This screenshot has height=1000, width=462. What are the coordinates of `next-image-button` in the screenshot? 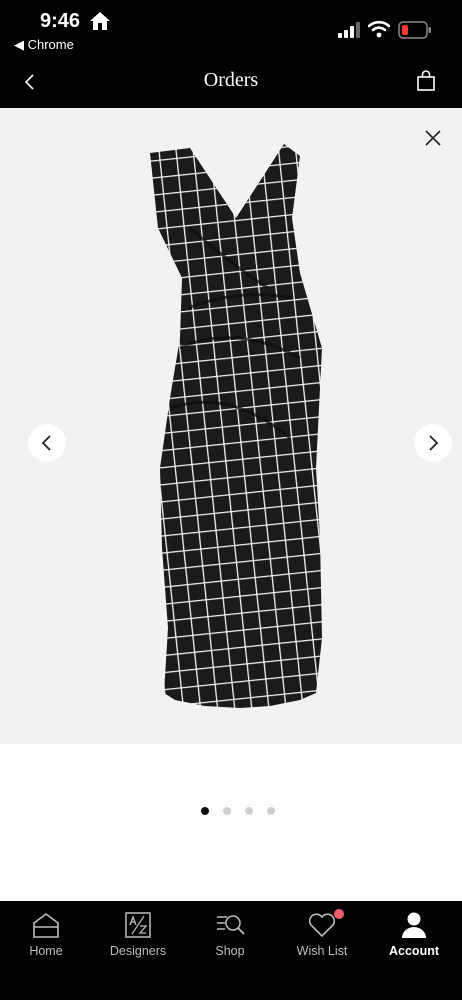 It's located at (433, 443).